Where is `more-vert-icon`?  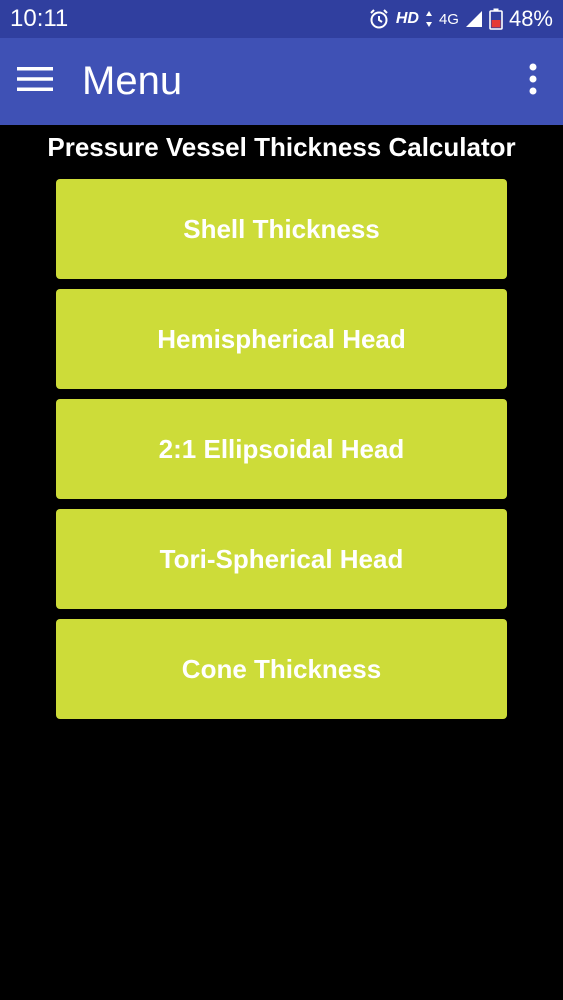
more-vert-icon is located at coordinates (533, 81).